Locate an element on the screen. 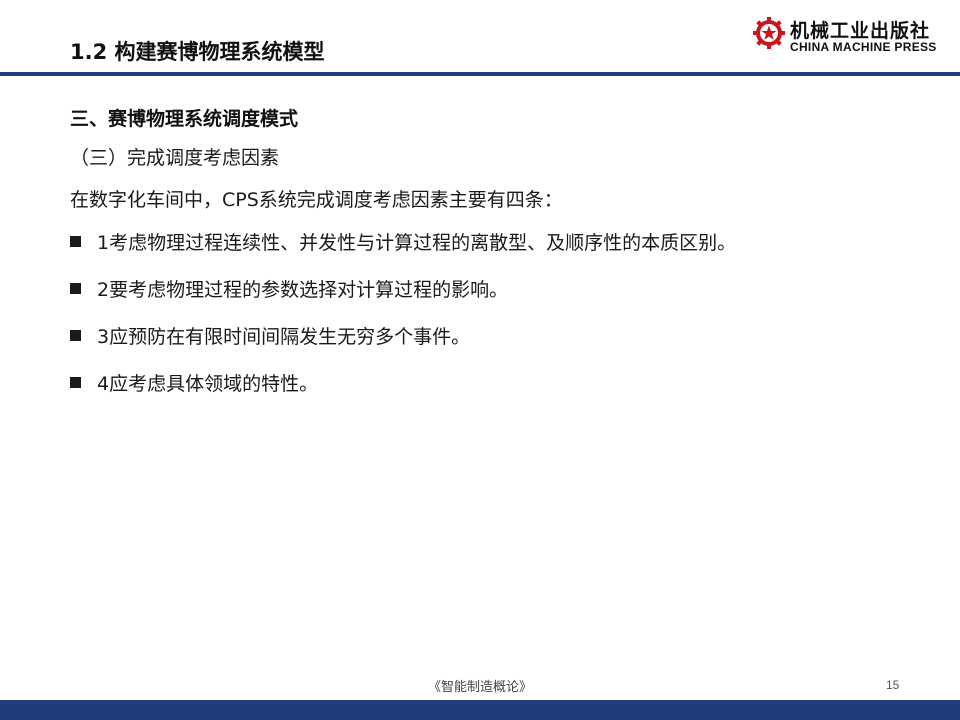 The width and height of the screenshot is (960, 720). list-item-text: 4应考虑具体领域的特性。 is located at coordinates (208, 384).